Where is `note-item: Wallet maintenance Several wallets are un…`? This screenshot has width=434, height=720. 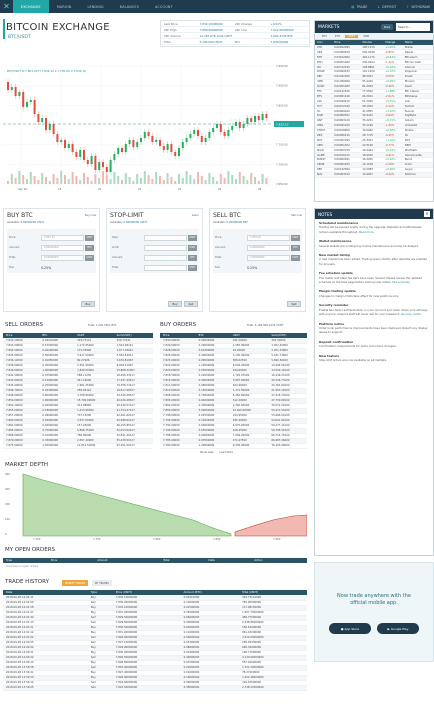
note-item: Wallet maintenance Several wallets are un… is located at coordinates (374, 244).